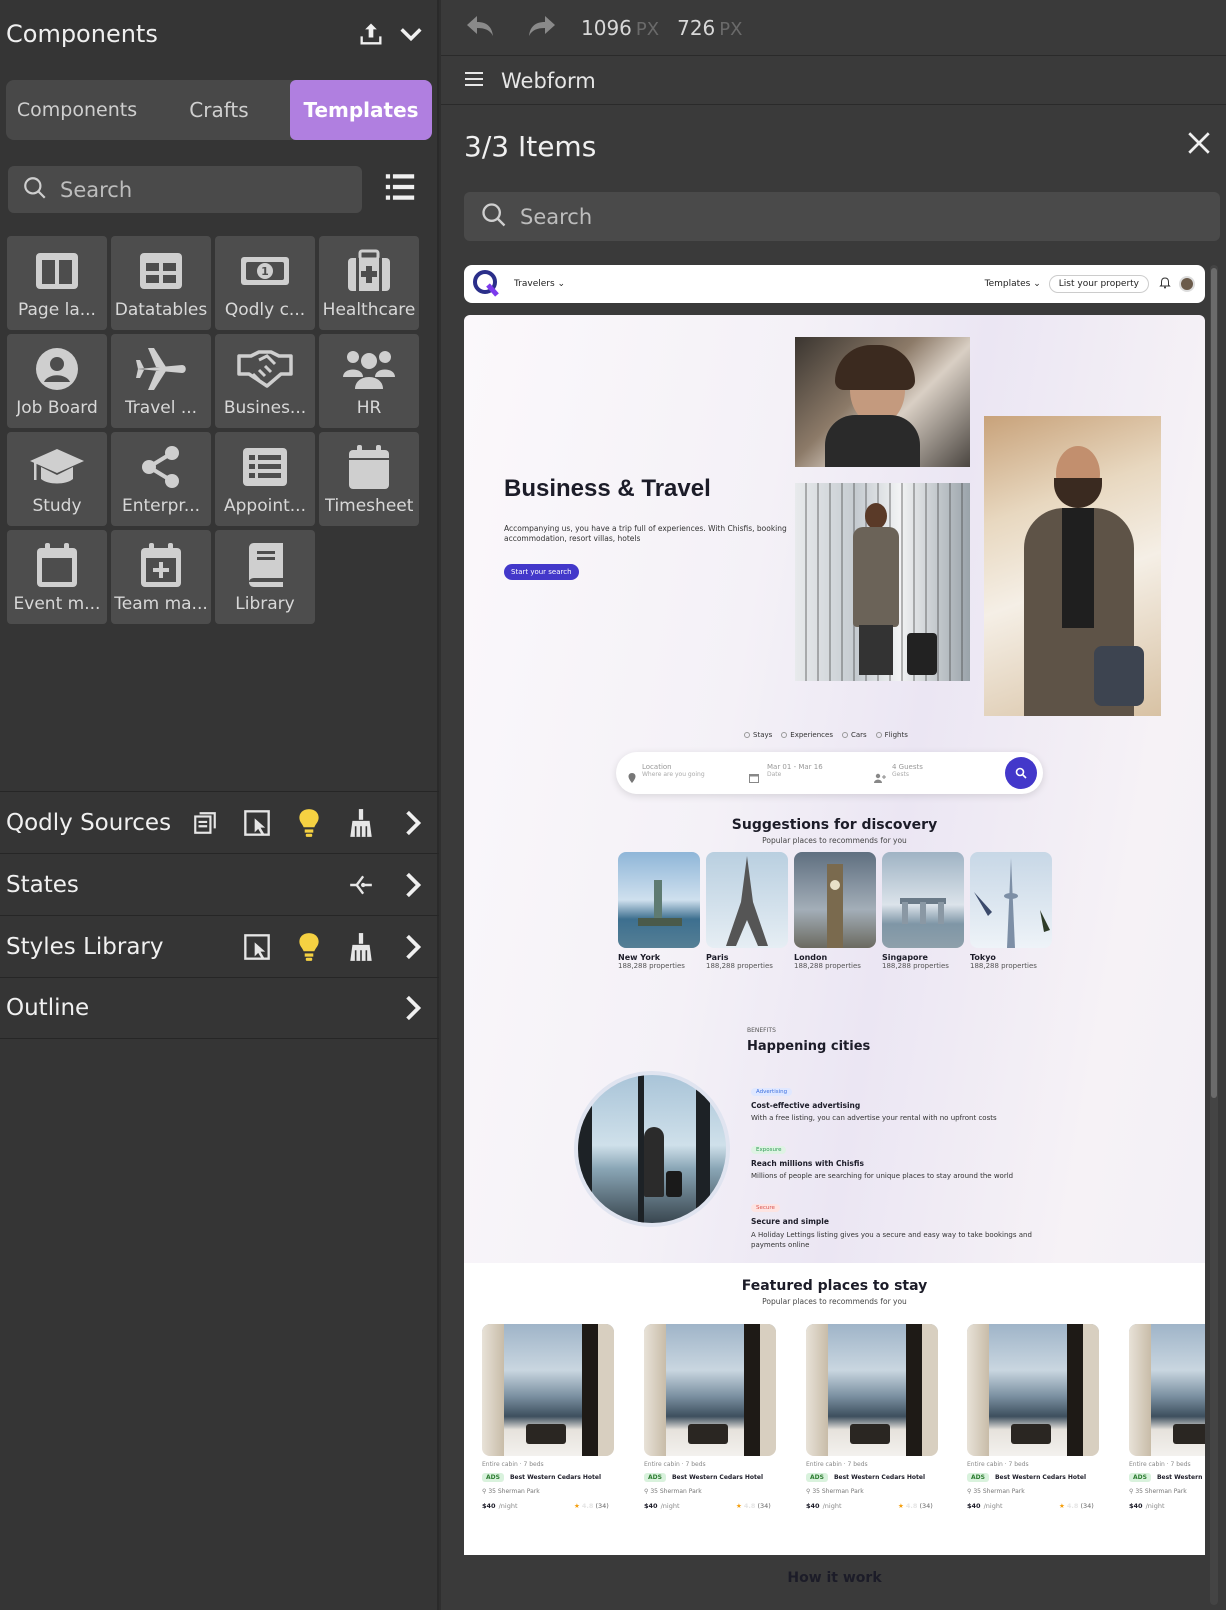  Describe the element at coordinates (411, 34) in the screenshot. I see `chevron-down-icon` at that location.